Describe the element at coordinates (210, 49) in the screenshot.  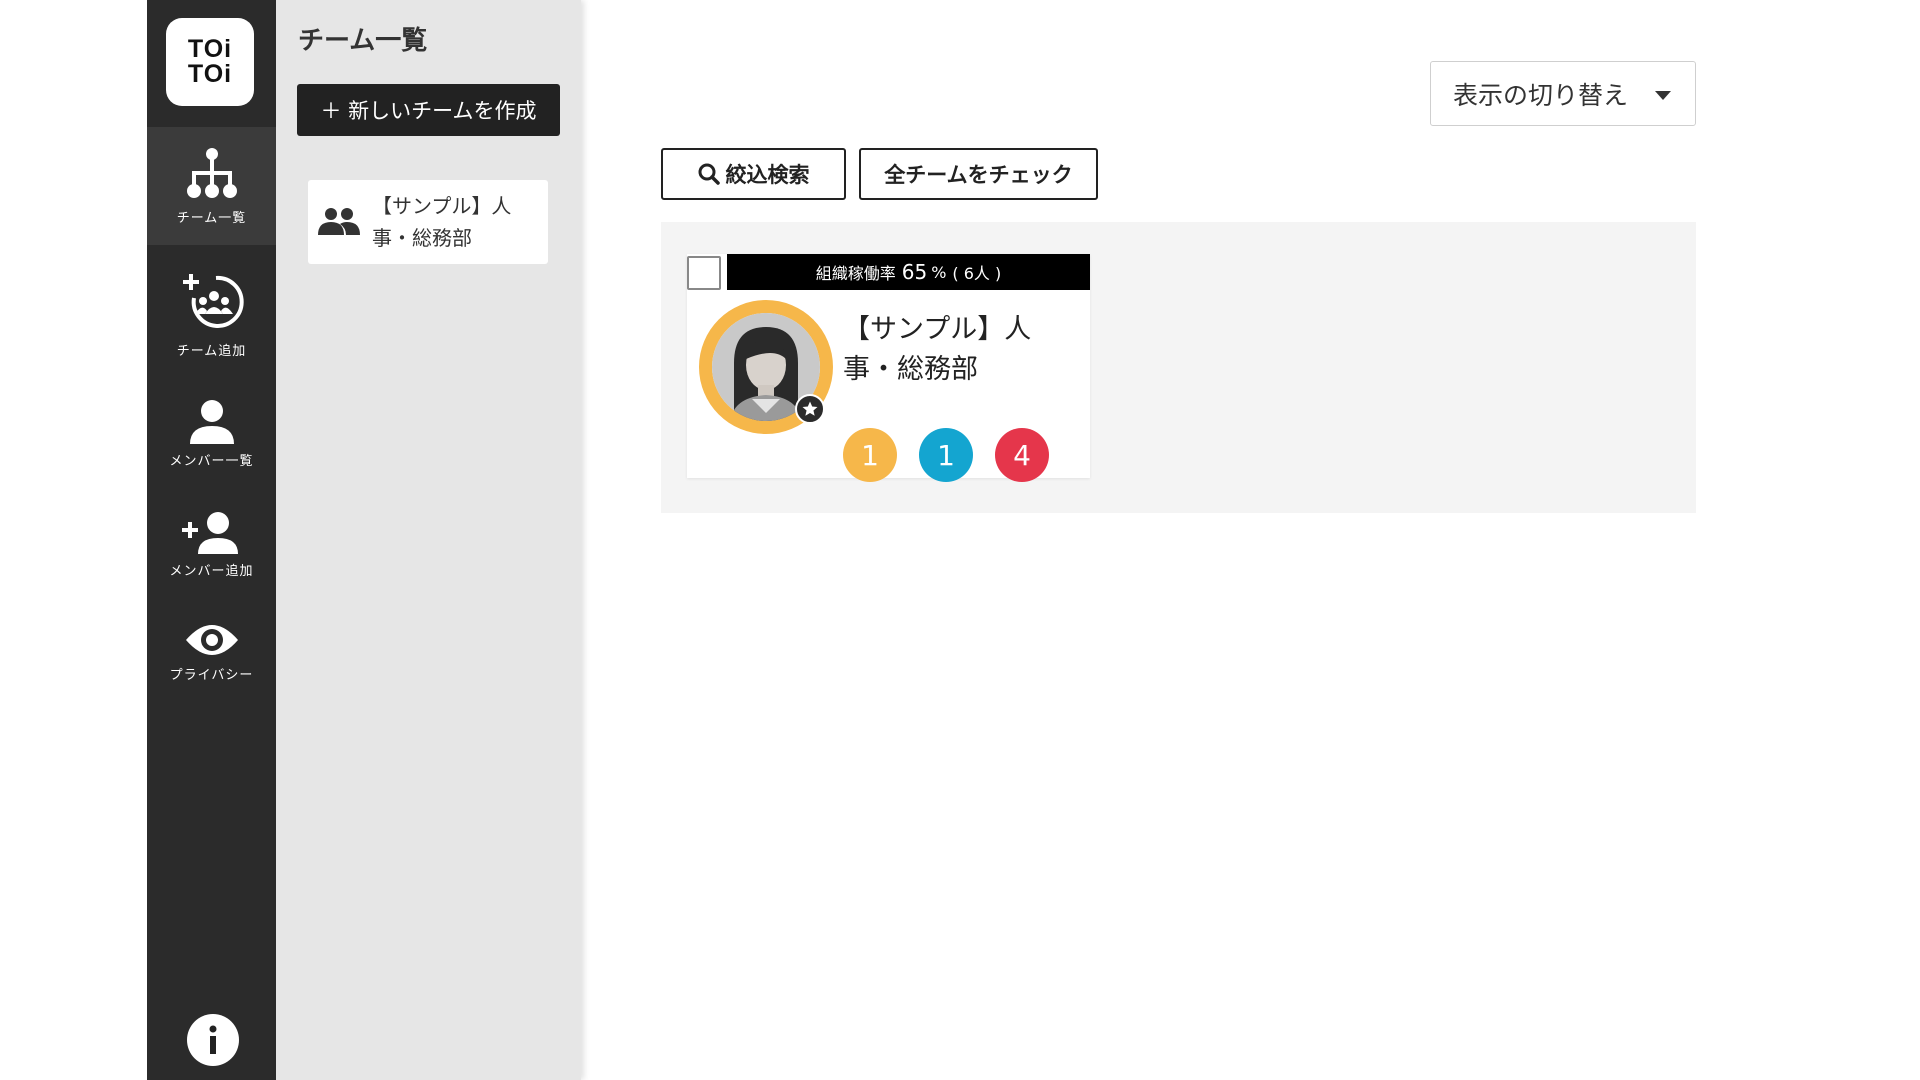
I see `logo-line-1: TOi` at that location.